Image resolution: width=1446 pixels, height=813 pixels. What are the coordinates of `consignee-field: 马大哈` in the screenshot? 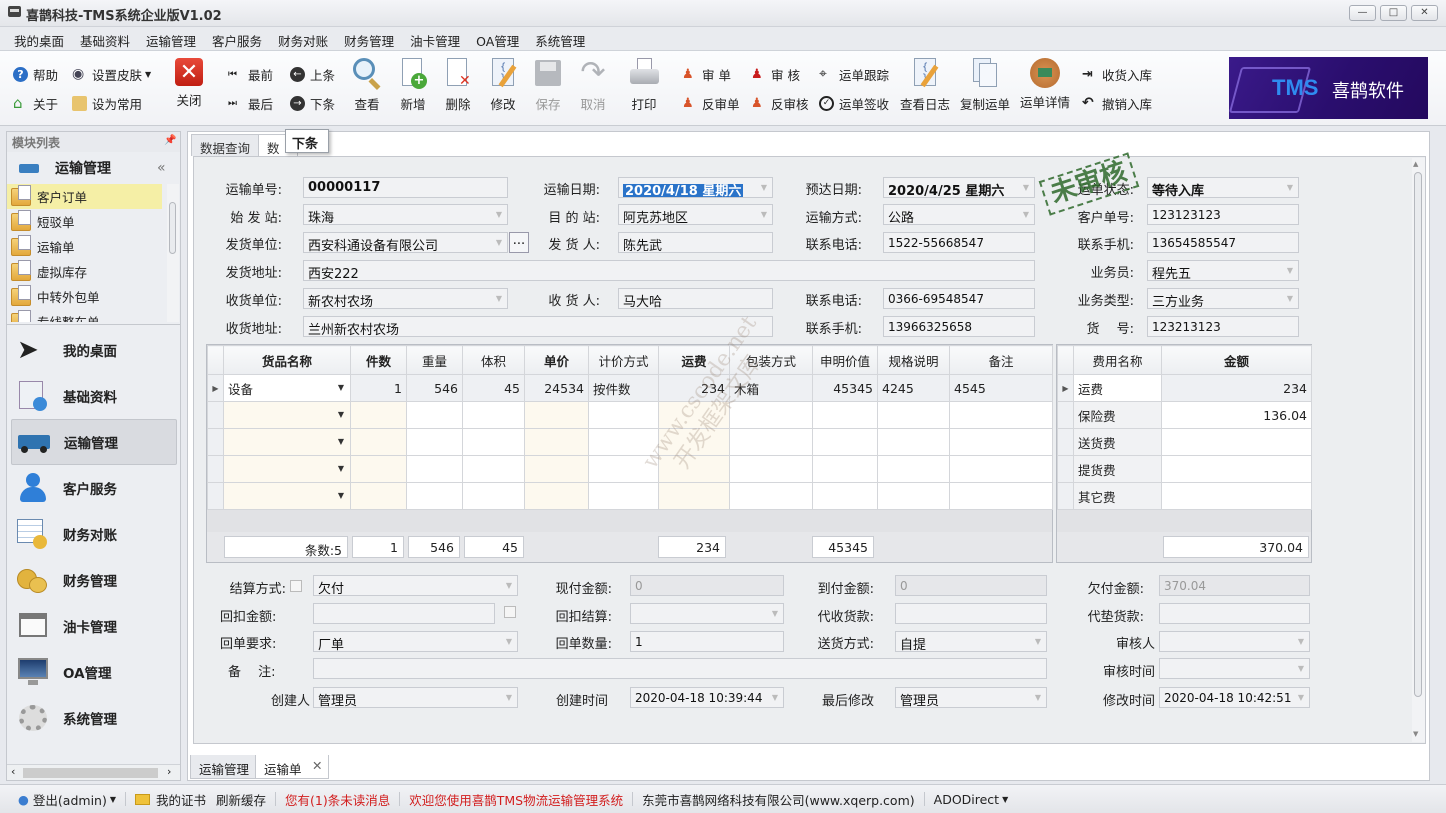 It's located at (695, 298).